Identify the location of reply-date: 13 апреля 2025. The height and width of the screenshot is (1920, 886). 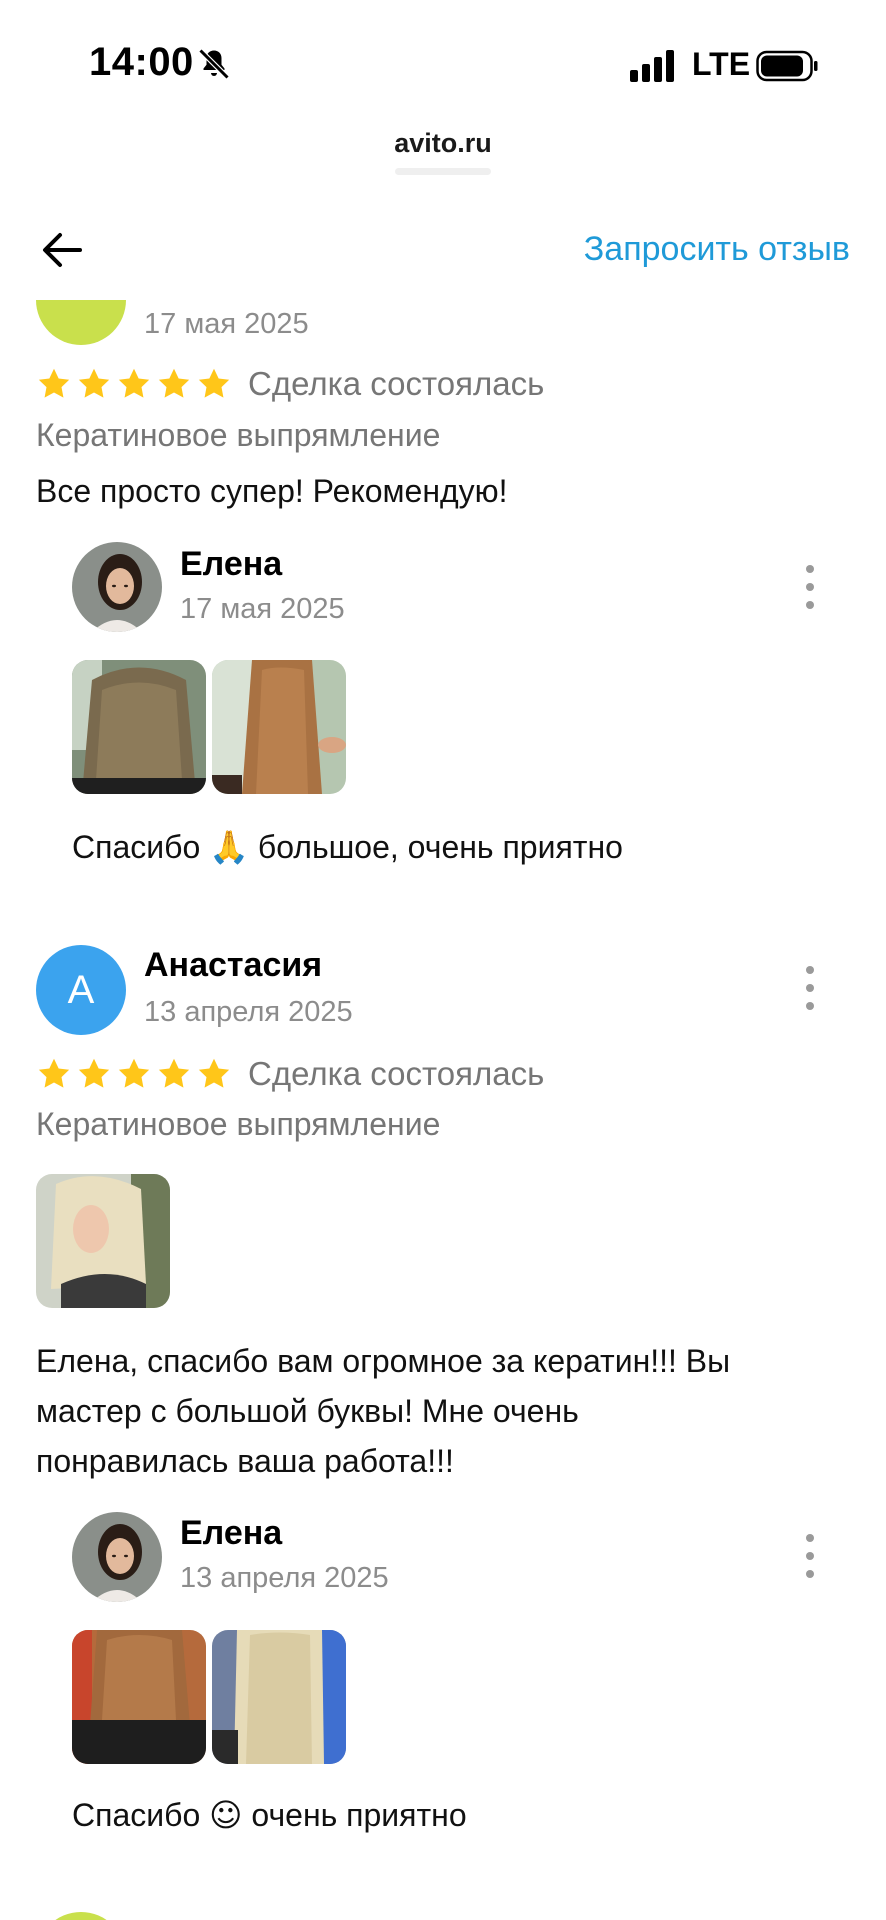
(284, 1578).